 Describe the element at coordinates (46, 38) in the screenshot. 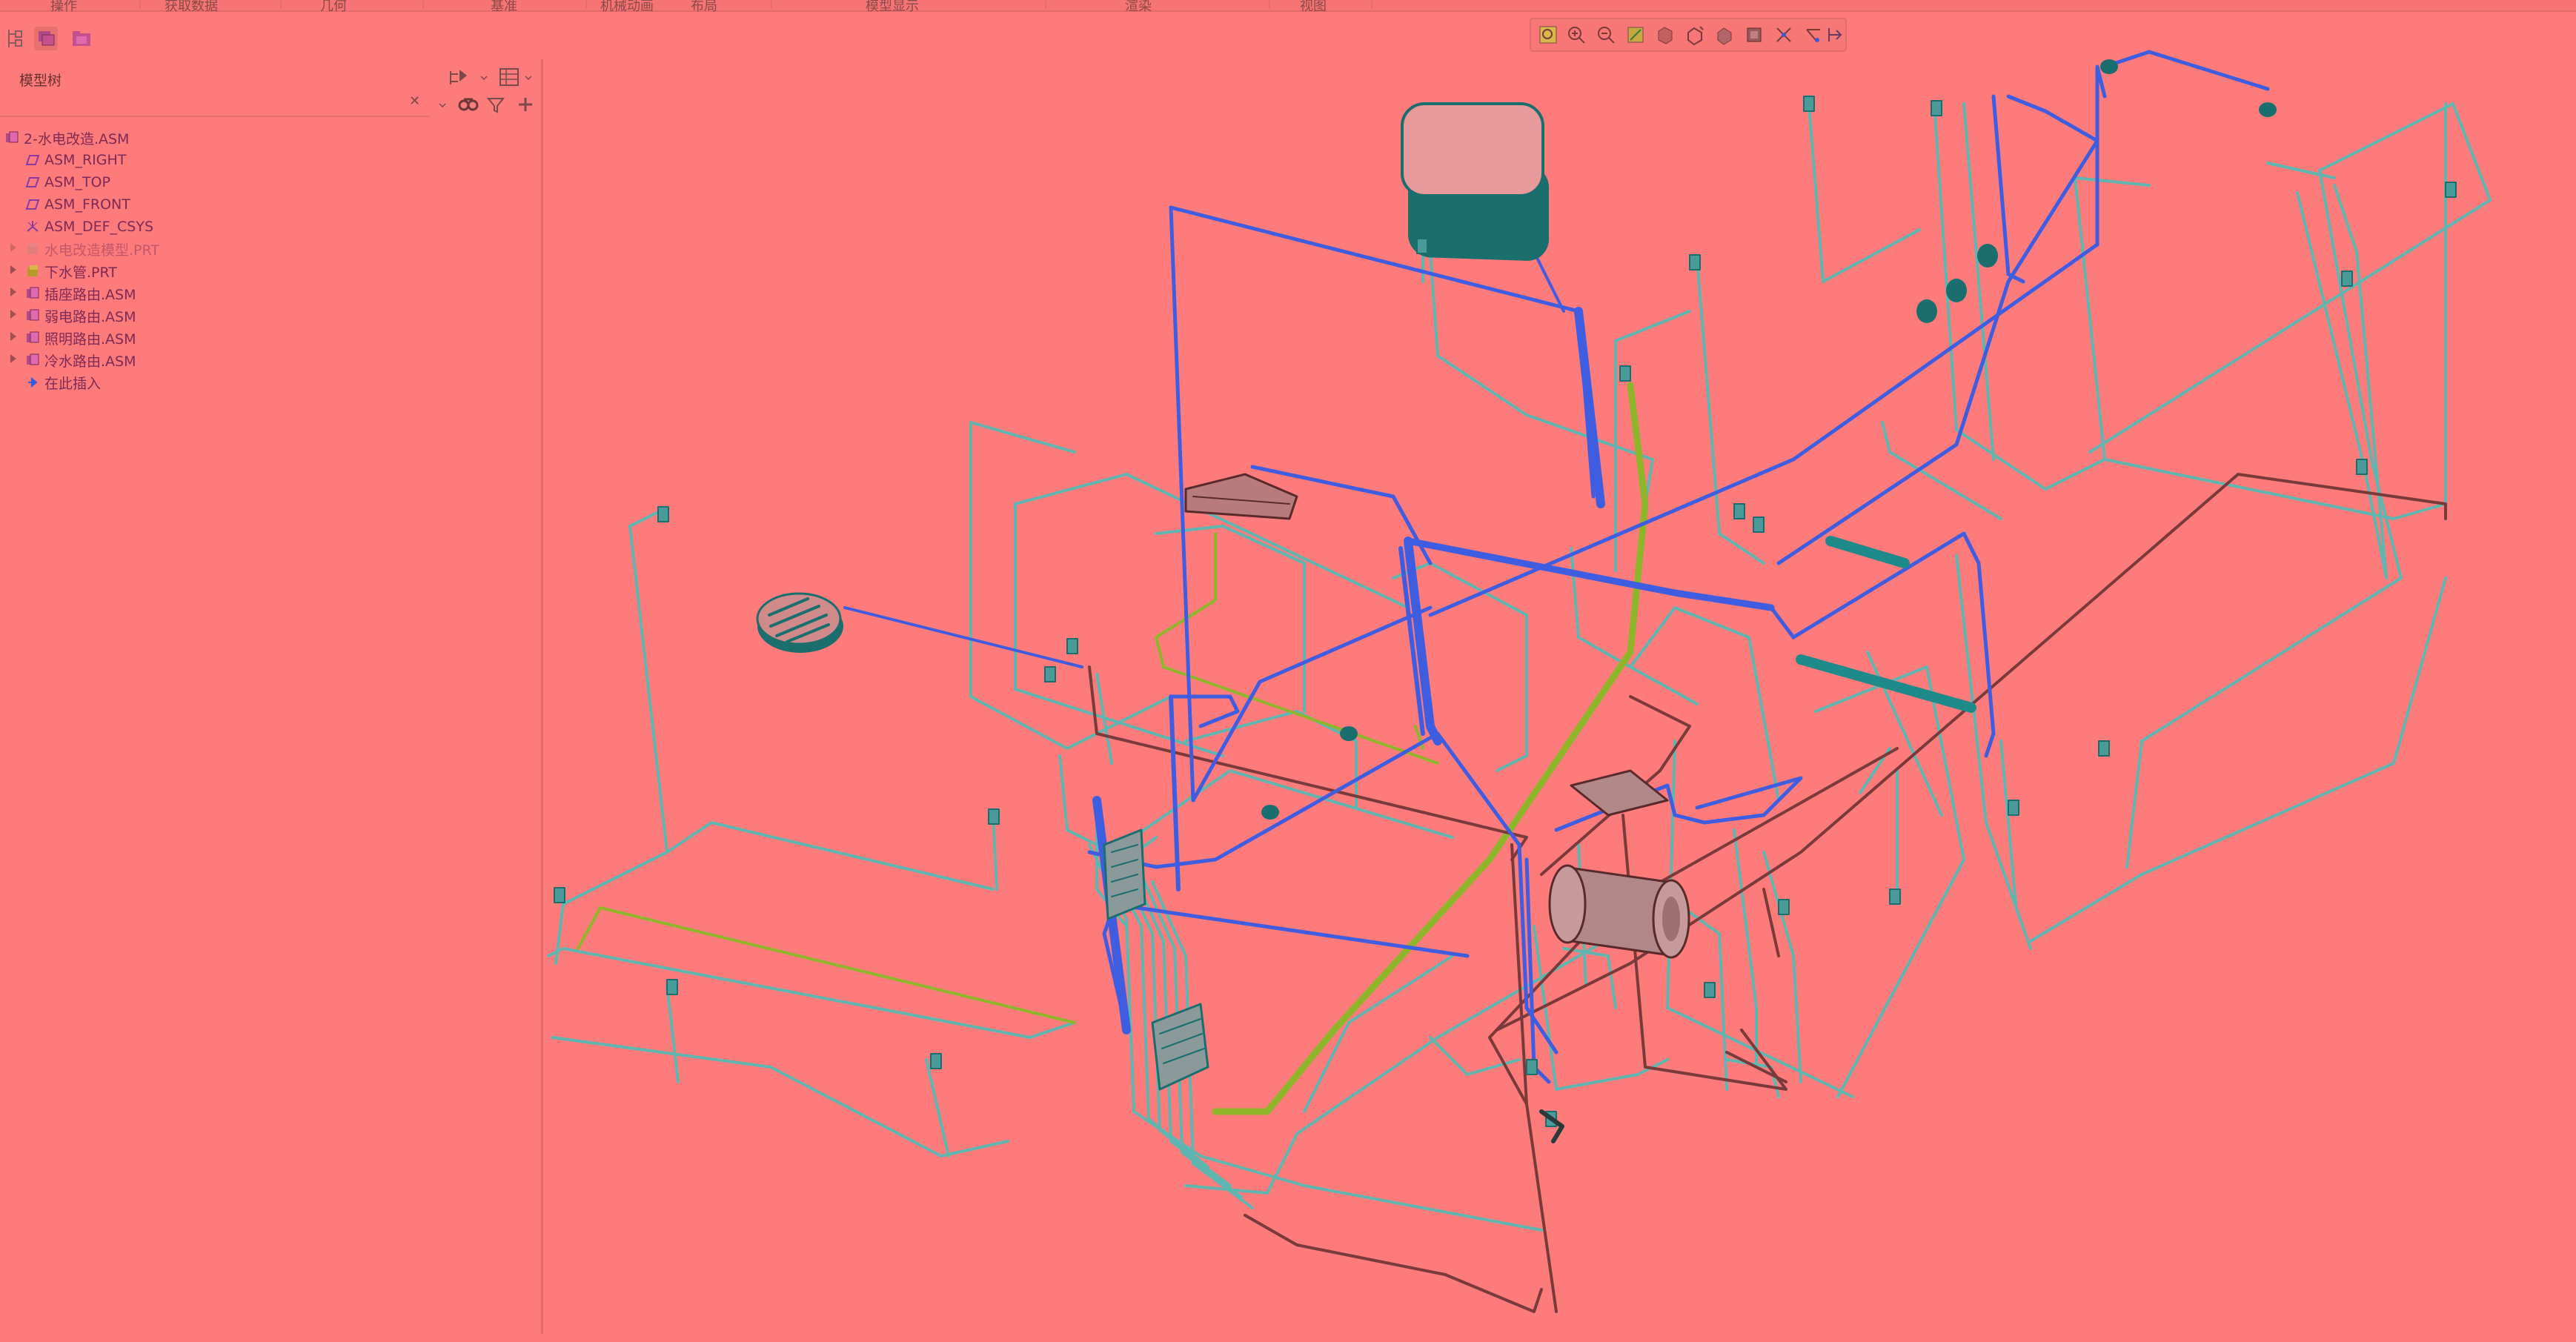

I see `layers-tab-icon` at that location.